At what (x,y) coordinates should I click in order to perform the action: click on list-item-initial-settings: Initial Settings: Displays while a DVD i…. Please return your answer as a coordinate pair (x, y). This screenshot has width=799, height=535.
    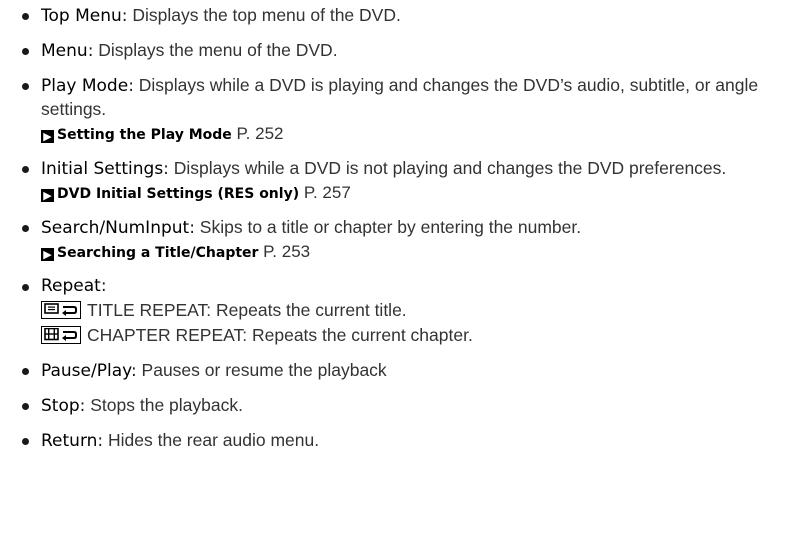
    Looking at the image, I should click on (410, 181).